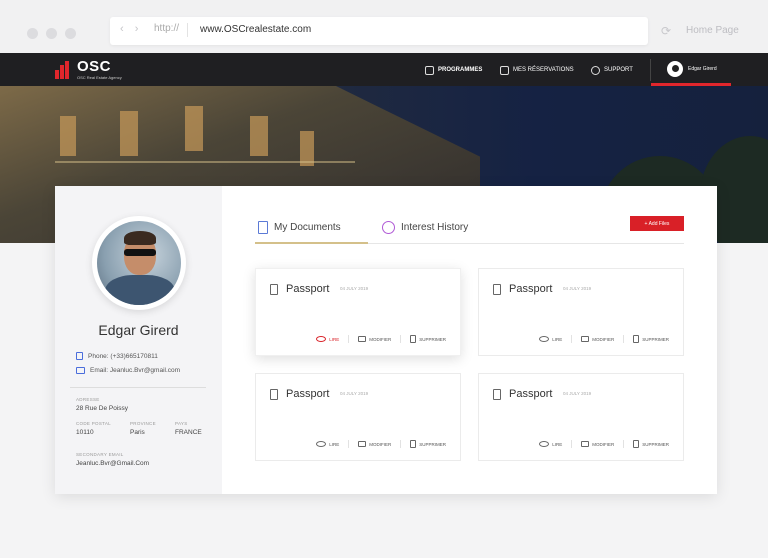 The height and width of the screenshot is (558, 768). What do you see at coordinates (137, 432) in the screenshot?
I see `province-value: Paris` at bounding box center [137, 432].